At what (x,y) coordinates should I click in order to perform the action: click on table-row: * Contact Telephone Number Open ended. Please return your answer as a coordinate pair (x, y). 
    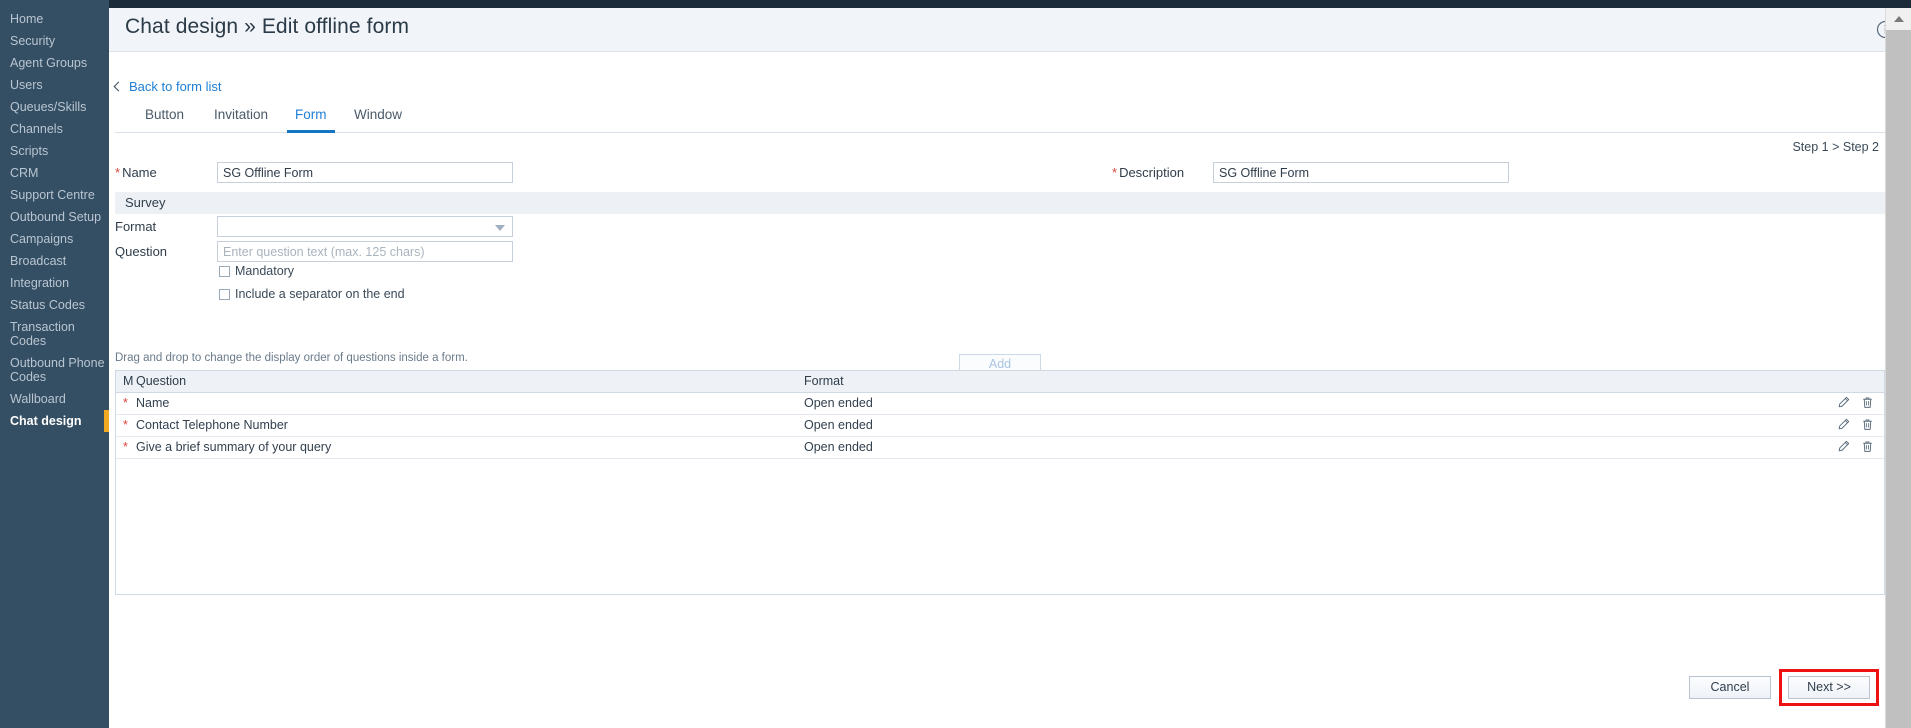
    Looking at the image, I should click on (1000, 426).